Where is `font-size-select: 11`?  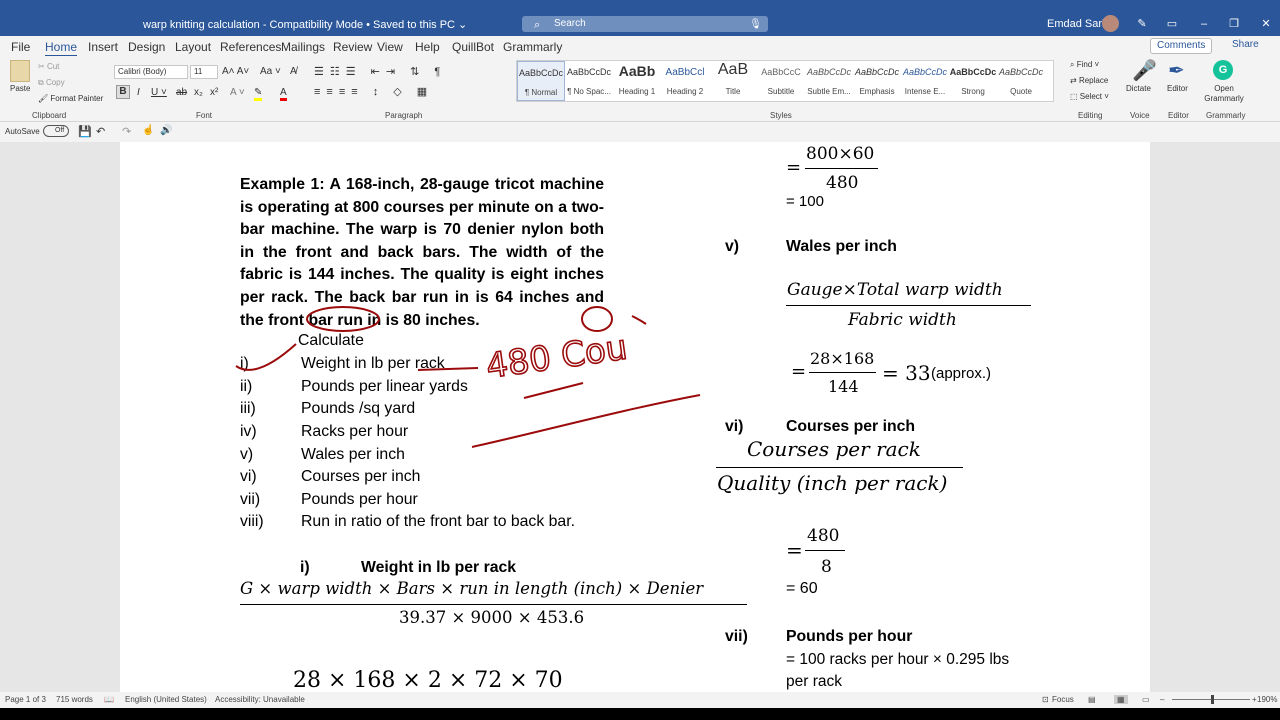
font-size-select: 11 is located at coordinates (204, 72).